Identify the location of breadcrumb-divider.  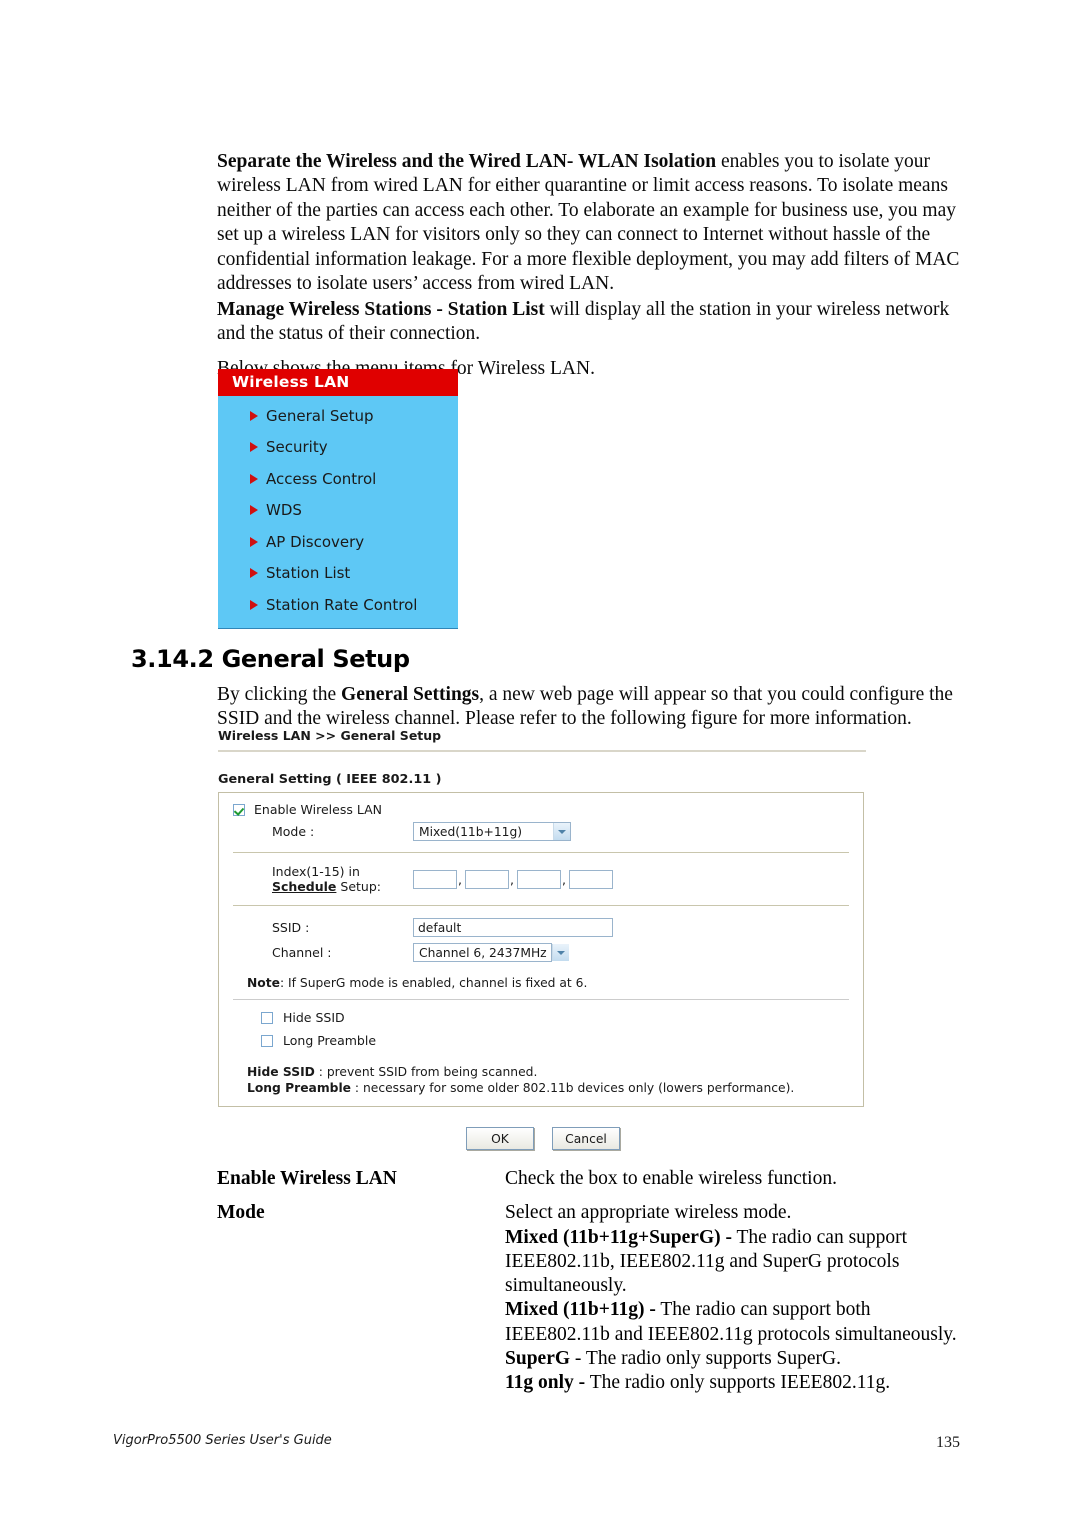
(542, 751).